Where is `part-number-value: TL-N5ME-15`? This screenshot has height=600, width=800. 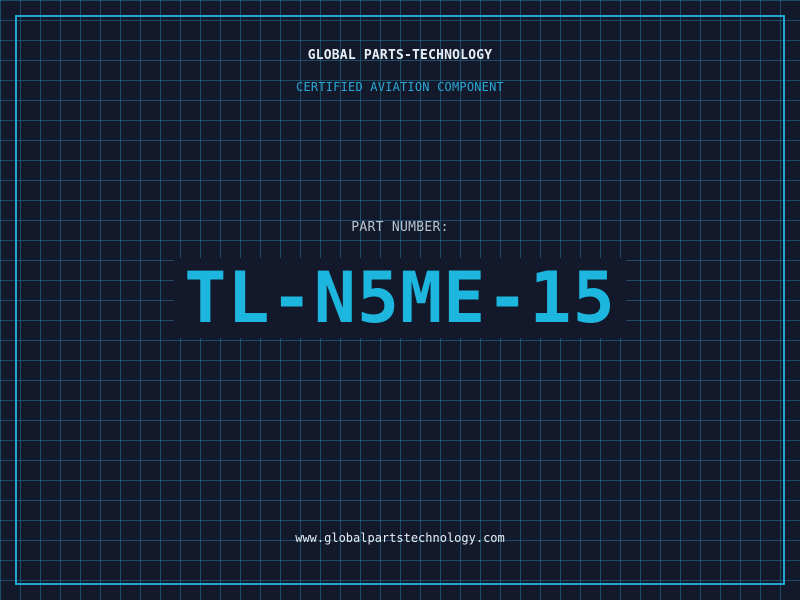 part-number-value: TL-N5ME-15 is located at coordinates (400, 298).